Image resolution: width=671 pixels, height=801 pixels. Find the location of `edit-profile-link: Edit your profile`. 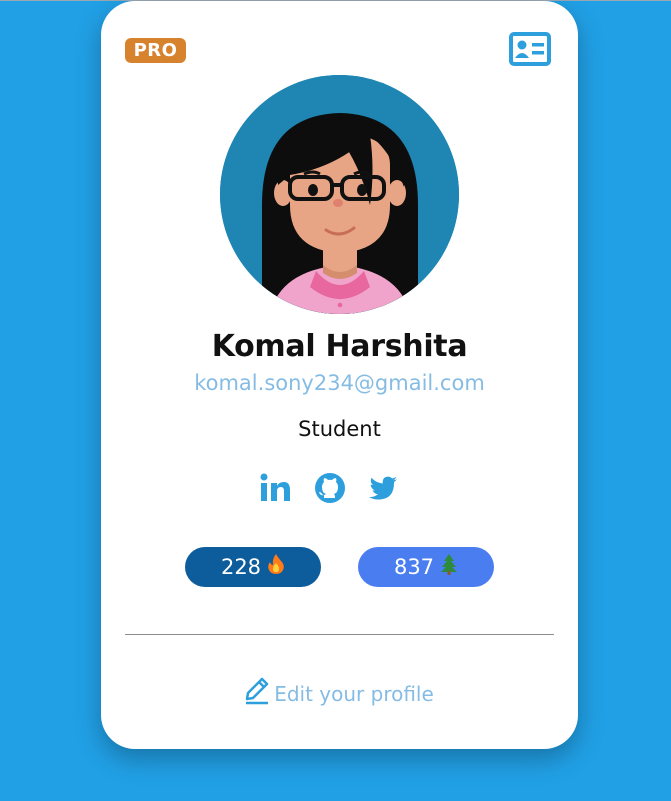

edit-profile-link: Edit your profile is located at coordinates (339, 691).